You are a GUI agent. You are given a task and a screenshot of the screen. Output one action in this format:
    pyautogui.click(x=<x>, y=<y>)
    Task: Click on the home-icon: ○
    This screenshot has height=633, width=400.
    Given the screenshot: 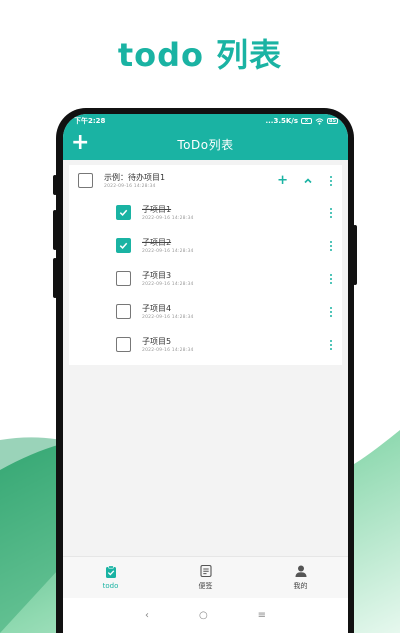 What is the action you would take?
    pyautogui.click(x=203, y=615)
    